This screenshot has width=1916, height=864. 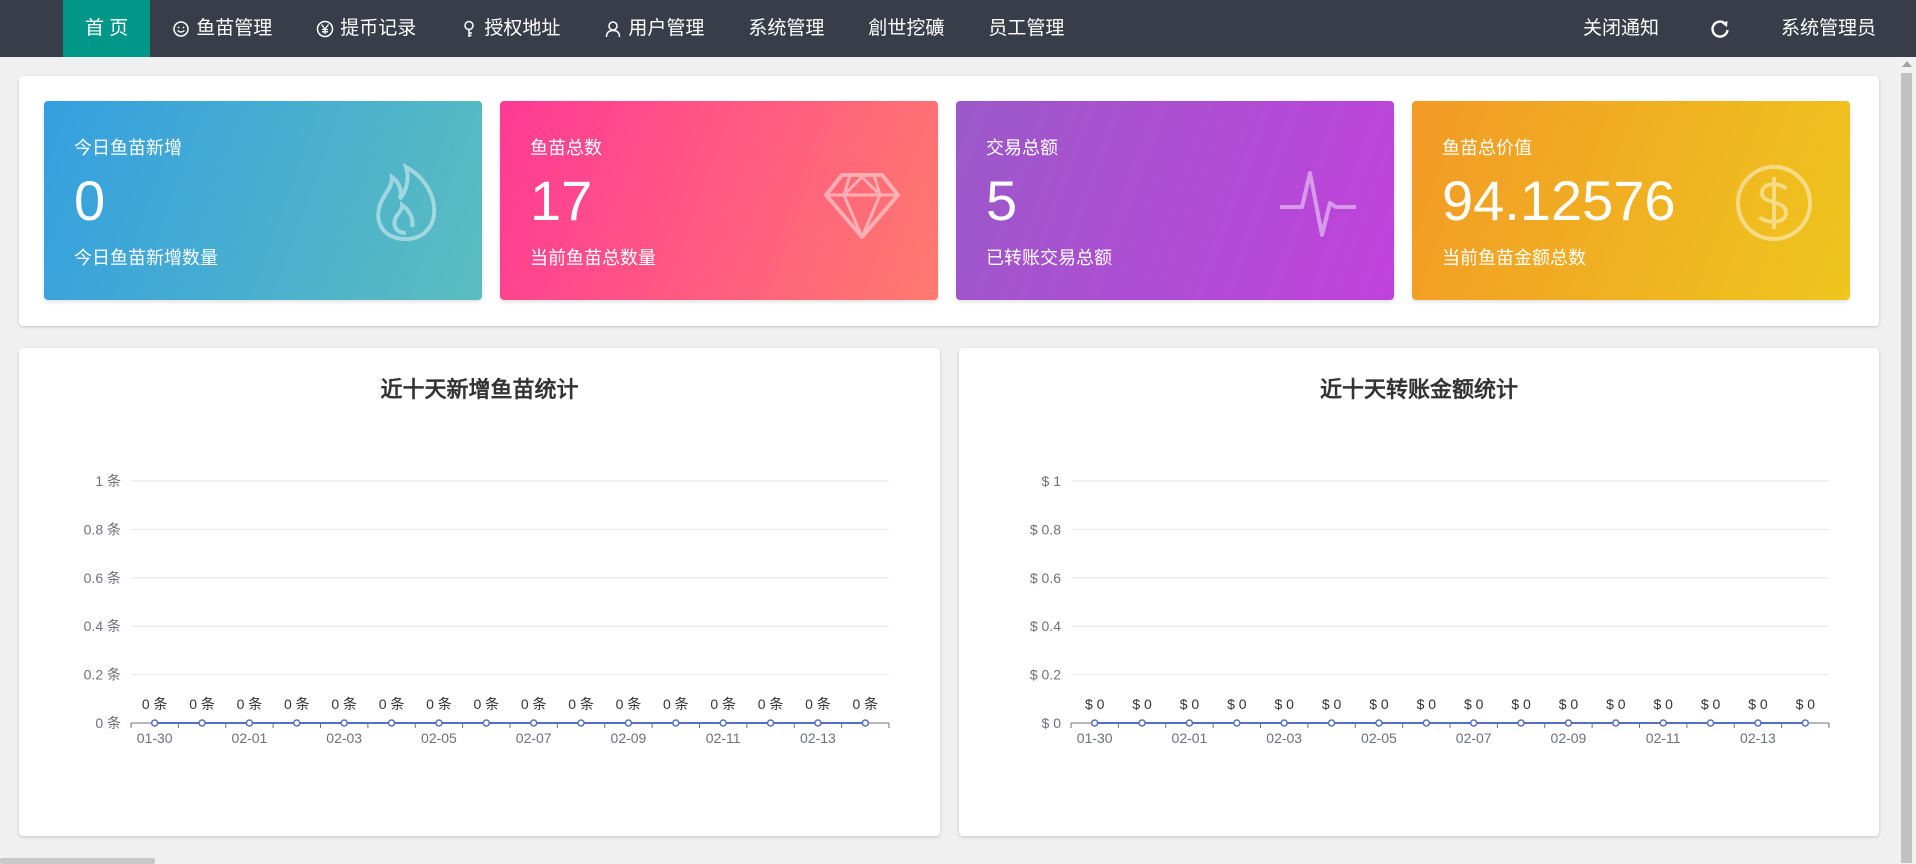 I want to click on y-tick-label: $ 0.8, so click(x=1045, y=529).